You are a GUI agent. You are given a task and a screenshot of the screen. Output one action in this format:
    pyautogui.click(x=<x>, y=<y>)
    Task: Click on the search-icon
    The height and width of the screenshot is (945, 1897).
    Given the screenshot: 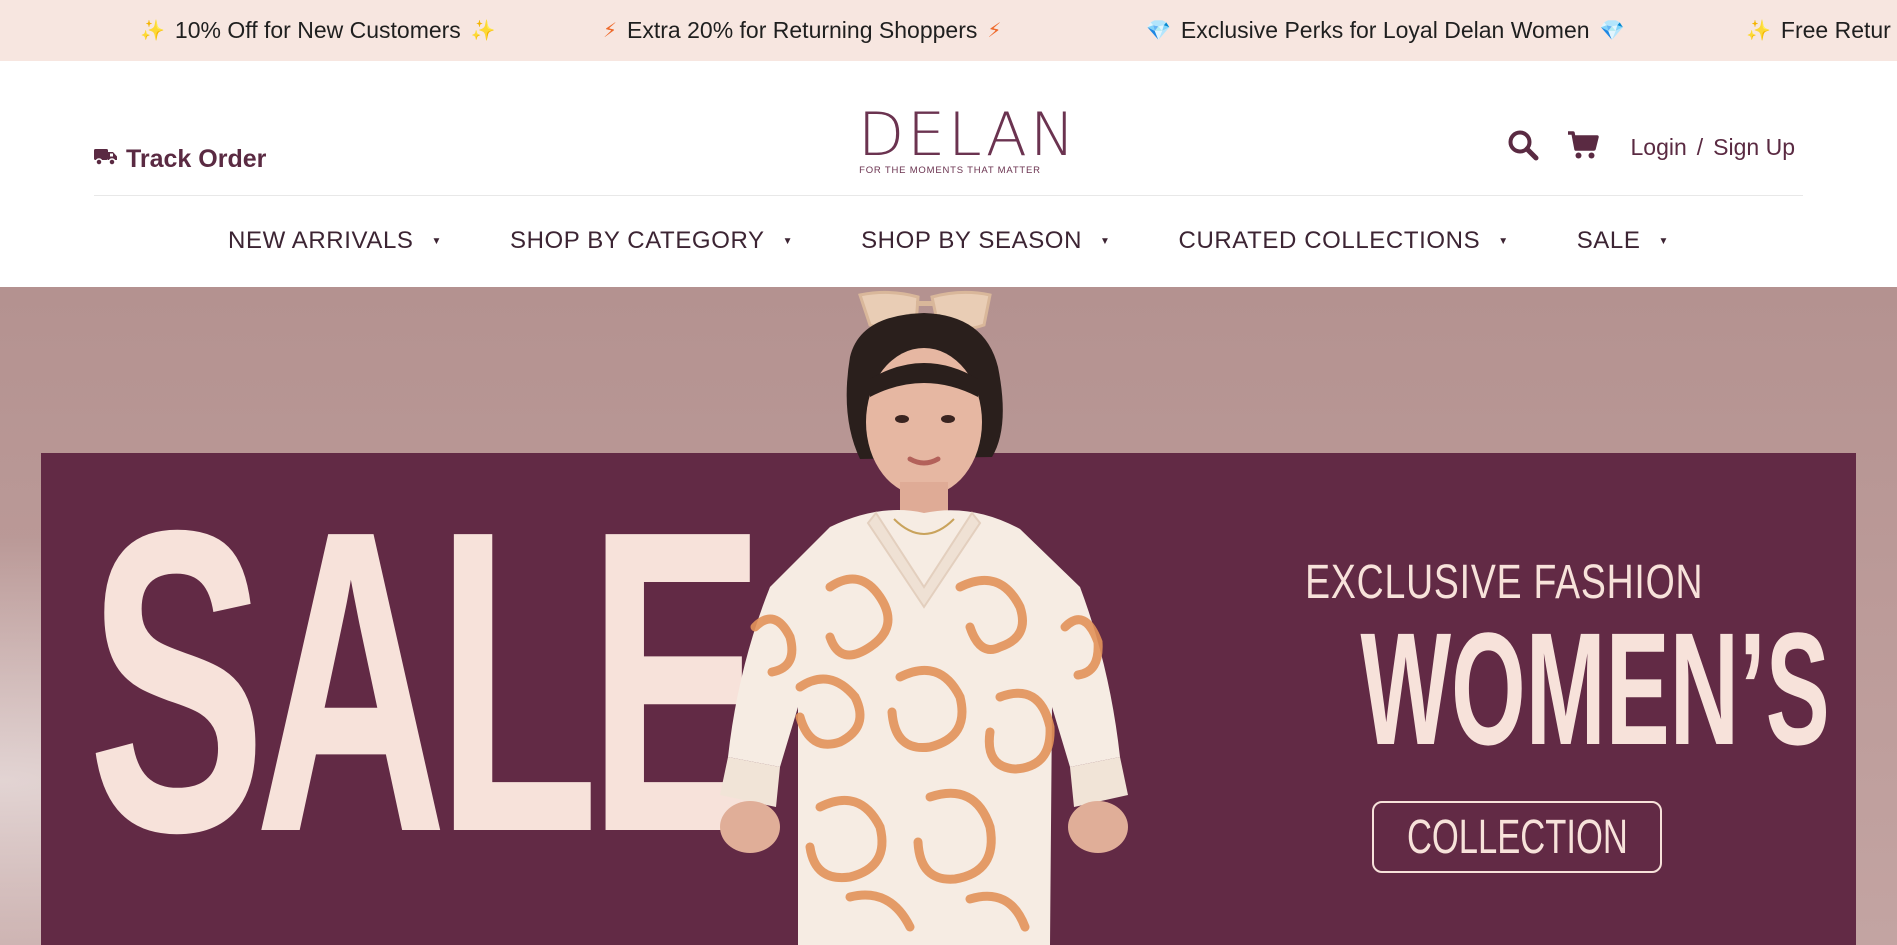 What is the action you would take?
    pyautogui.click(x=1523, y=147)
    